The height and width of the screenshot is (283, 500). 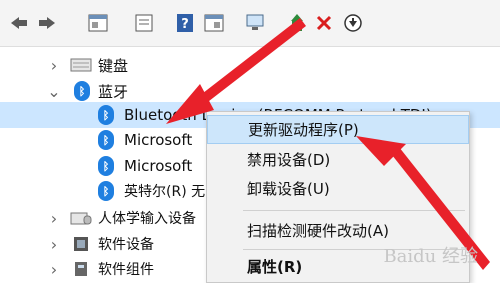 What do you see at coordinates (236, 71) in the screenshot?
I see `red-arrow-icon` at bounding box center [236, 71].